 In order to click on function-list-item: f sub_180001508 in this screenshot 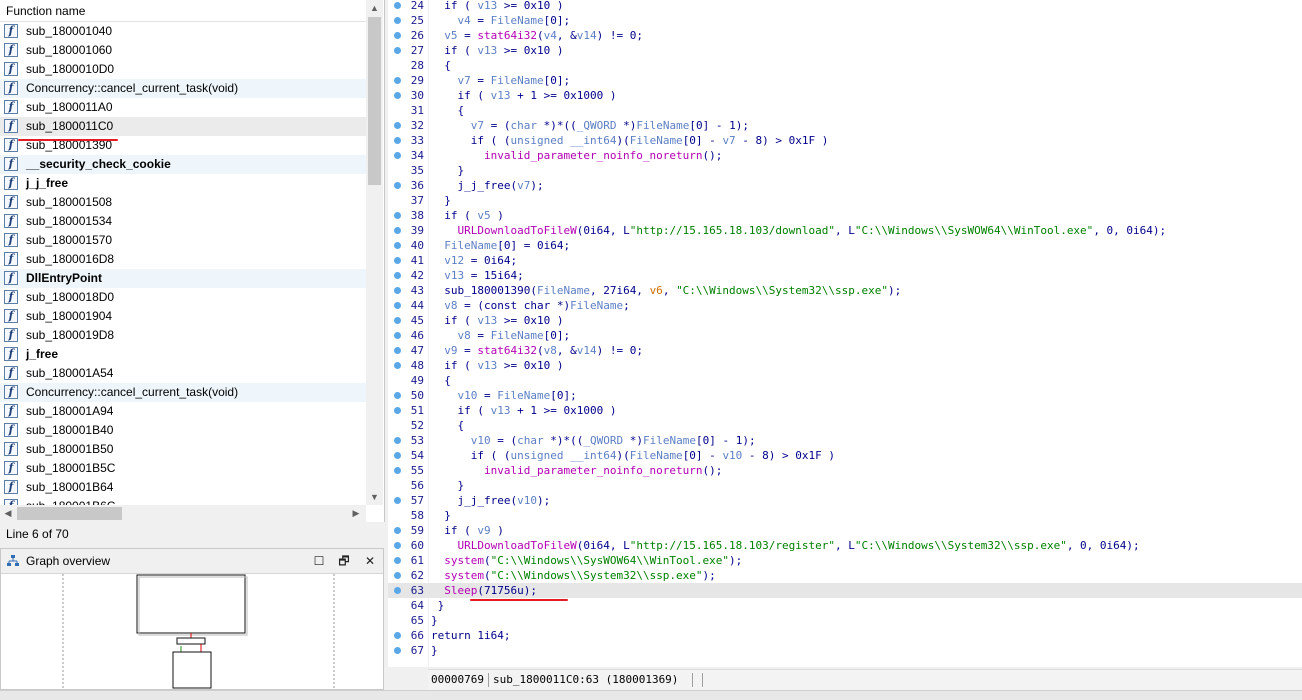, I will do `click(183, 202)`.